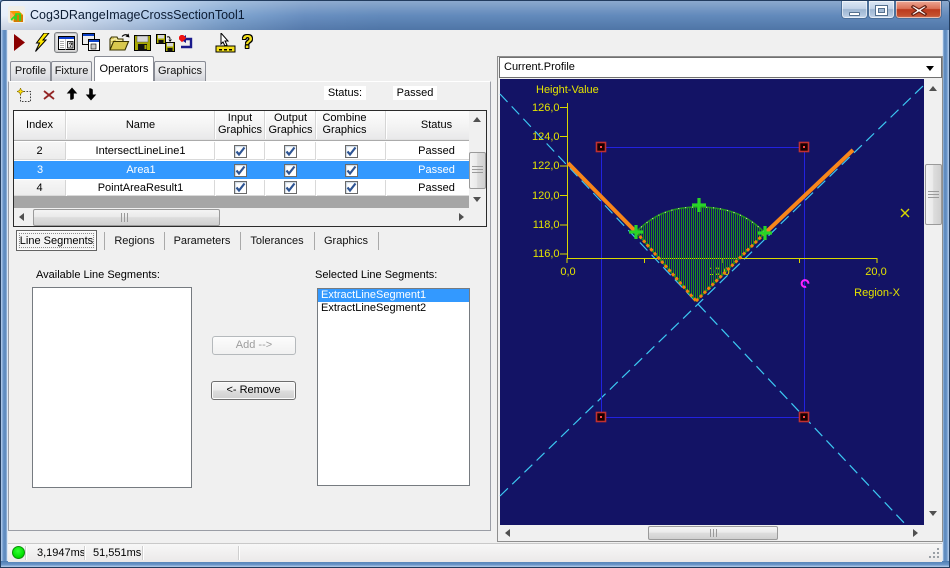  Describe the element at coordinates (546, 166) in the screenshot. I see `svg-text: 122,0` at that location.